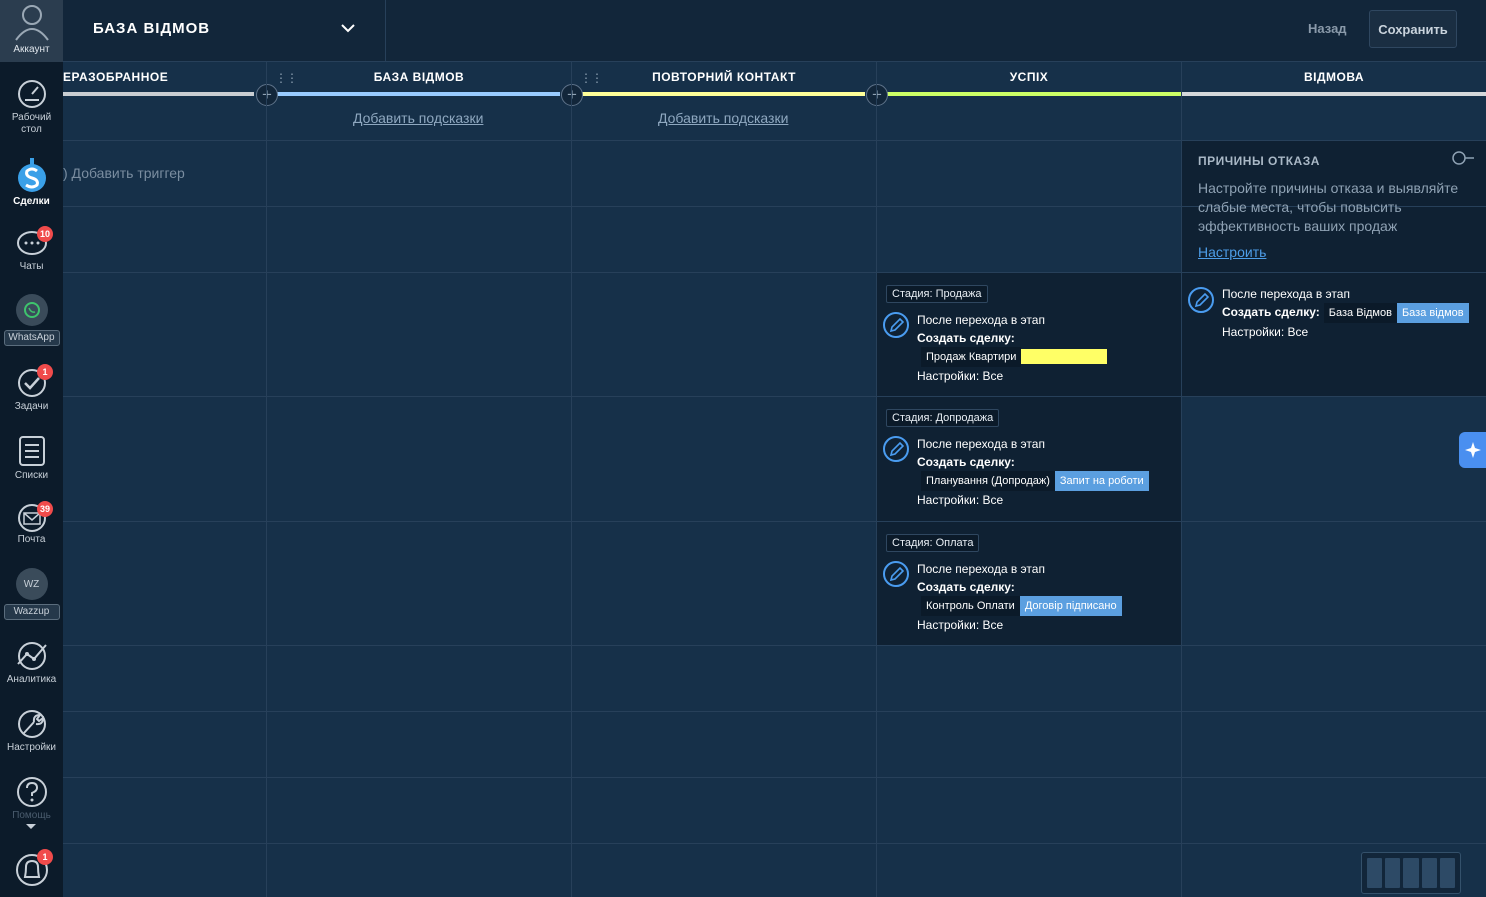 The image size is (1486, 897). Describe the element at coordinates (31, 49) in the screenshot. I see `account-label: Аккаунт` at that location.